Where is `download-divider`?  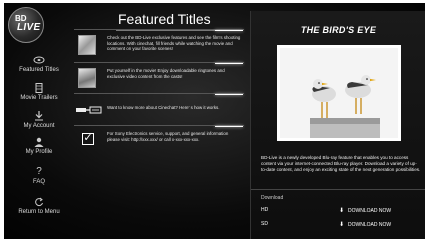
download-divider is located at coordinates (338, 189).